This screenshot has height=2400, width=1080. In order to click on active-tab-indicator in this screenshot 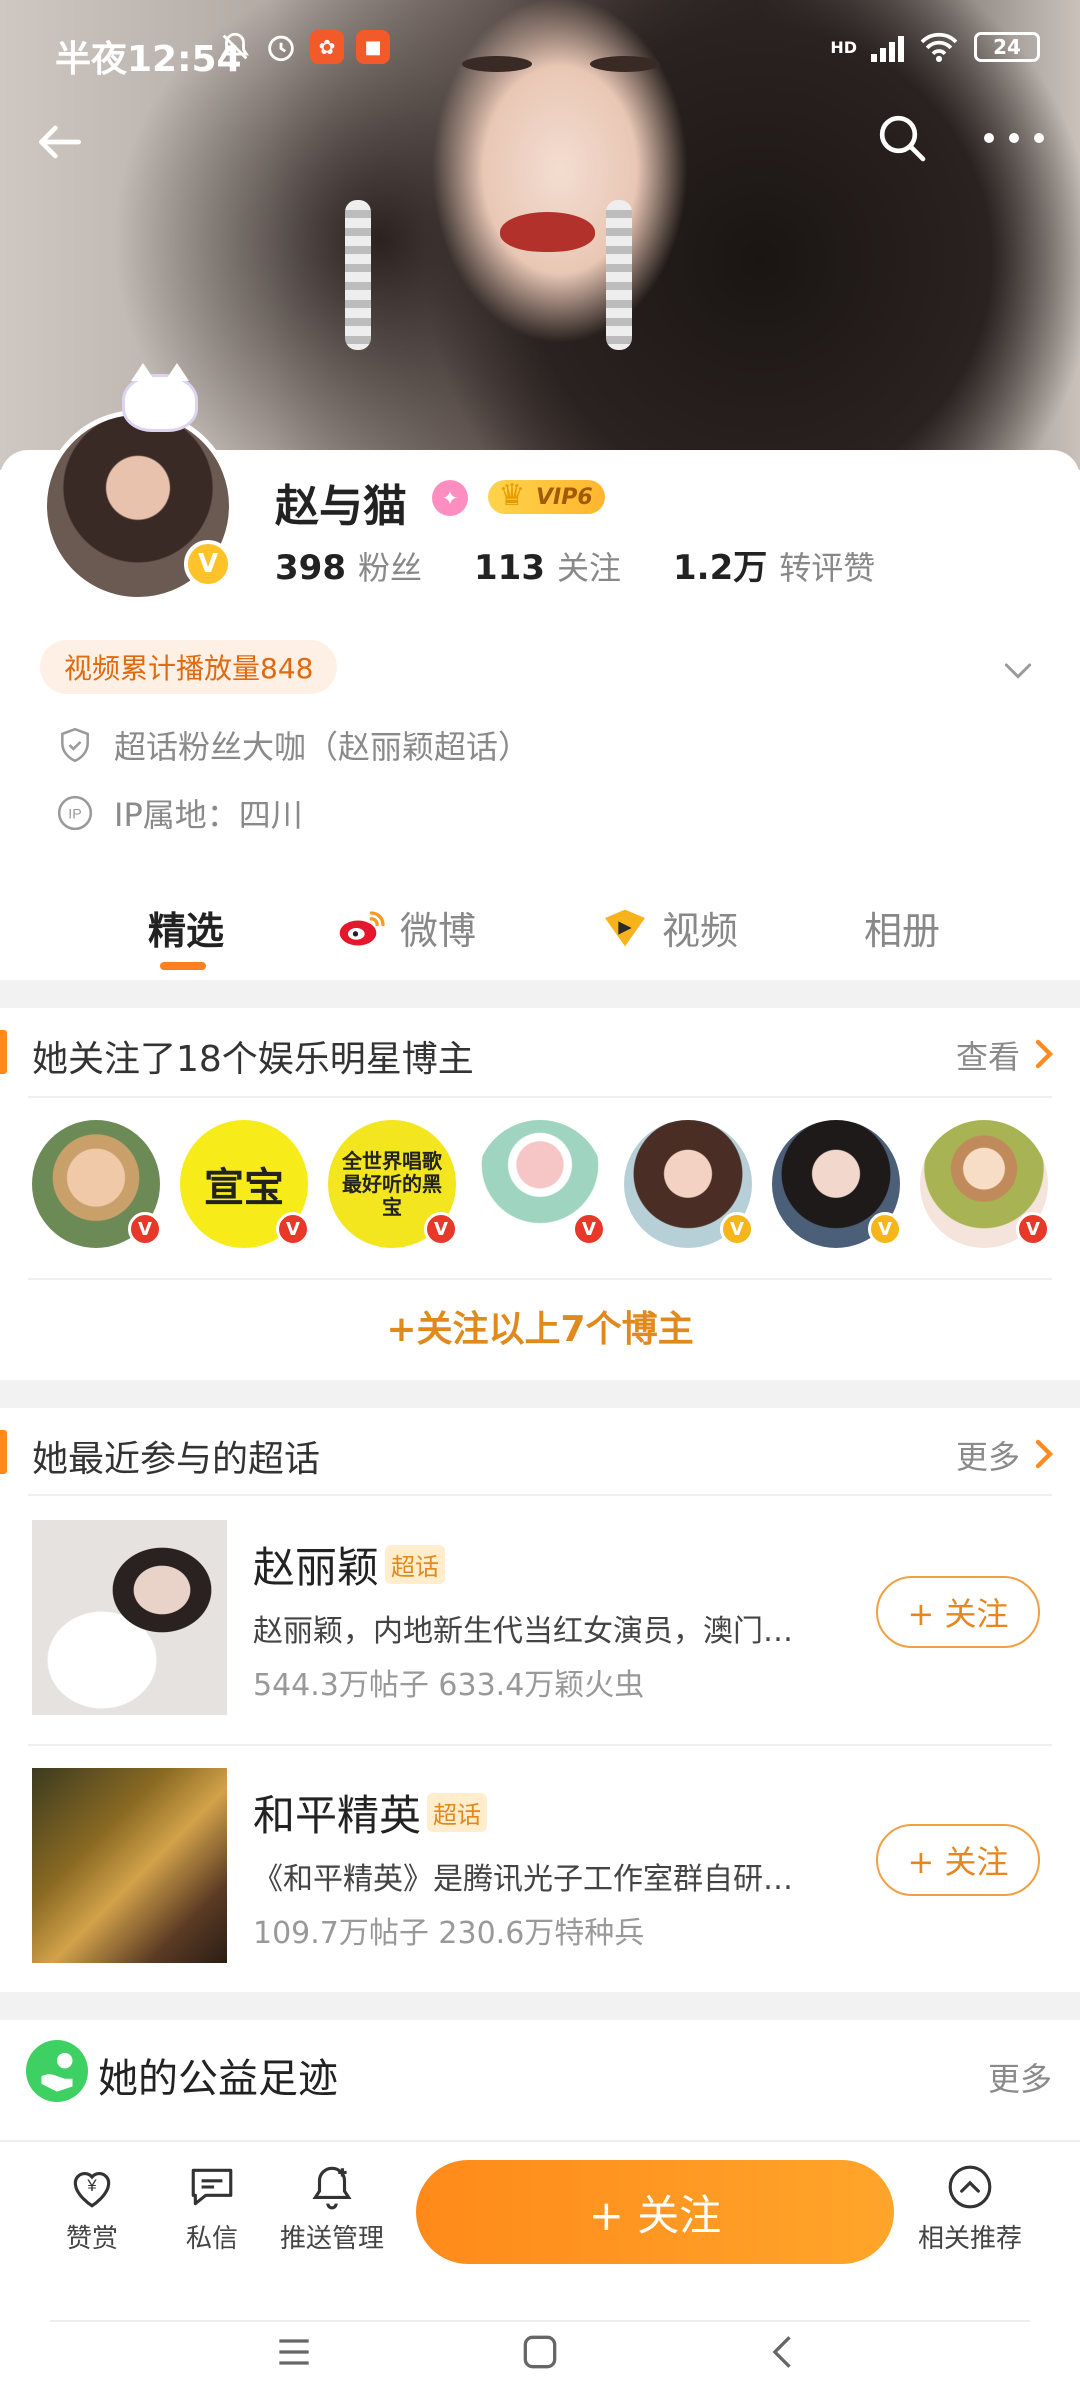, I will do `click(183, 966)`.